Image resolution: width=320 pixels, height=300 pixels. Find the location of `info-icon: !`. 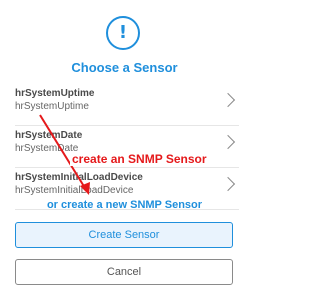

info-icon: ! is located at coordinates (123, 33).